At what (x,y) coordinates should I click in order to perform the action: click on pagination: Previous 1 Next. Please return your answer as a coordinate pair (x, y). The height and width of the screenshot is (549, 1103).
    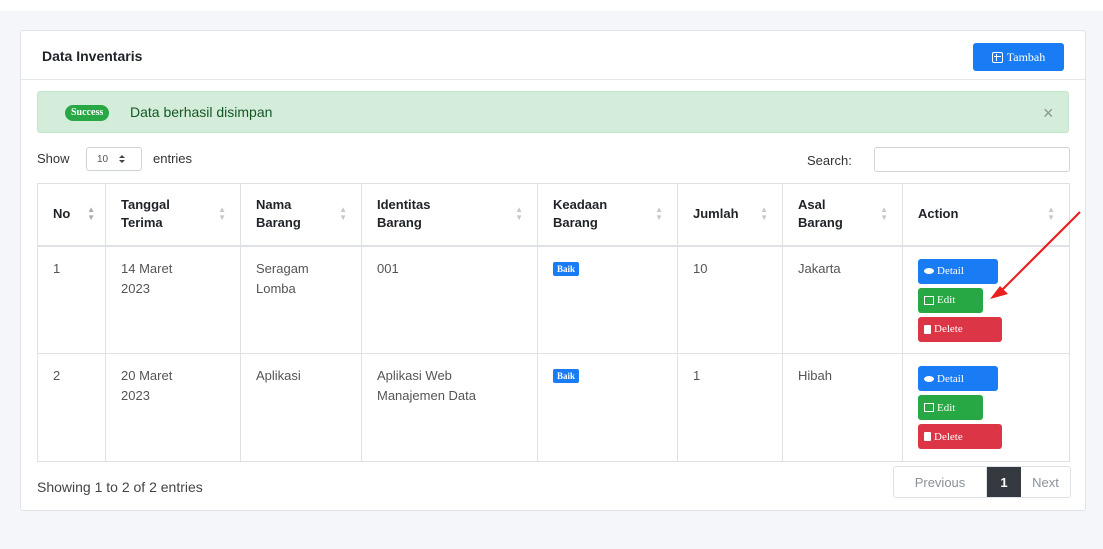
    Looking at the image, I should click on (982, 482).